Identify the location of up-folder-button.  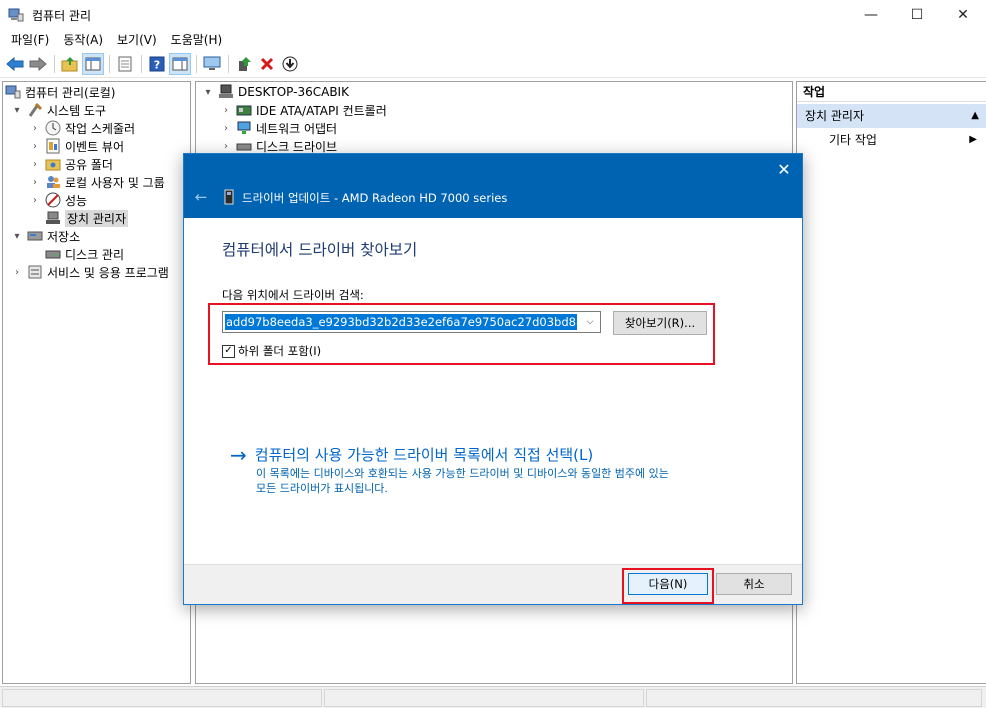
(70, 64).